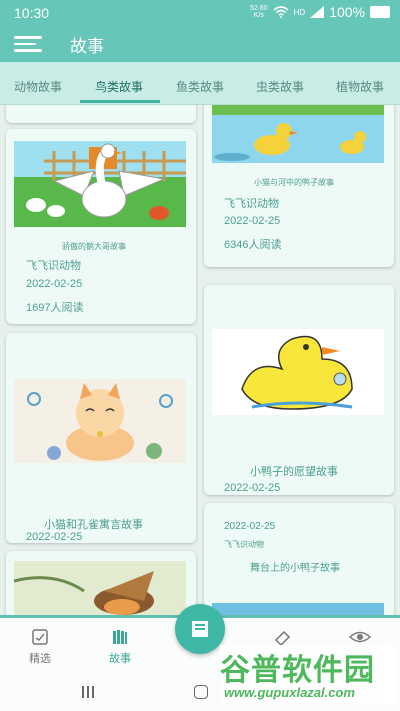  I want to click on bird-story-image, so click(100, 588).